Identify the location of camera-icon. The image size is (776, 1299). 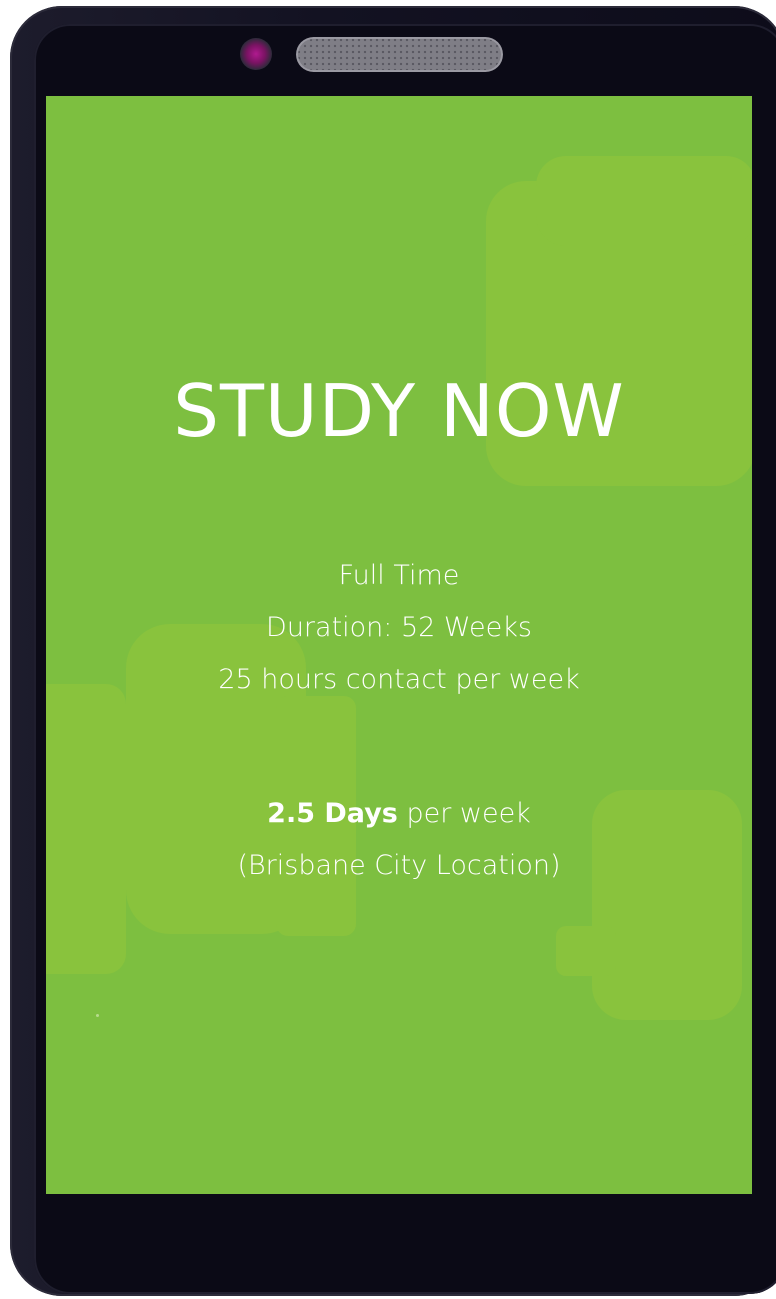
(256, 54).